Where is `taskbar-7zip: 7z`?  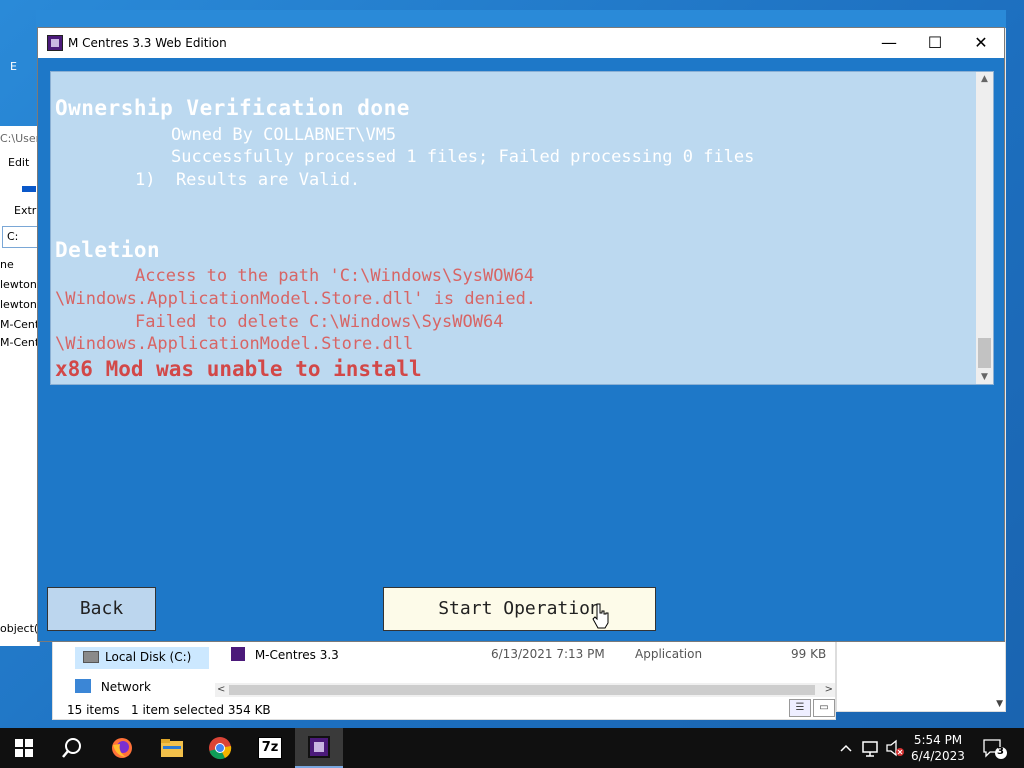
taskbar-7zip: 7z is located at coordinates (270, 748).